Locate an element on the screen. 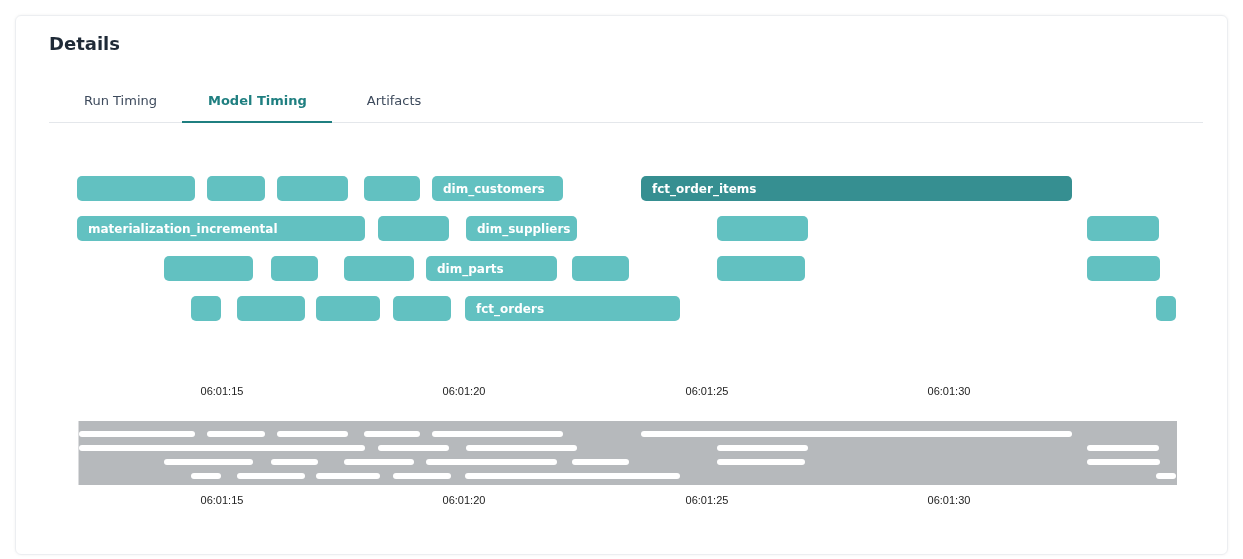 This screenshot has height=559, width=1243. card-title: Details is located at coordinates (85, 44).